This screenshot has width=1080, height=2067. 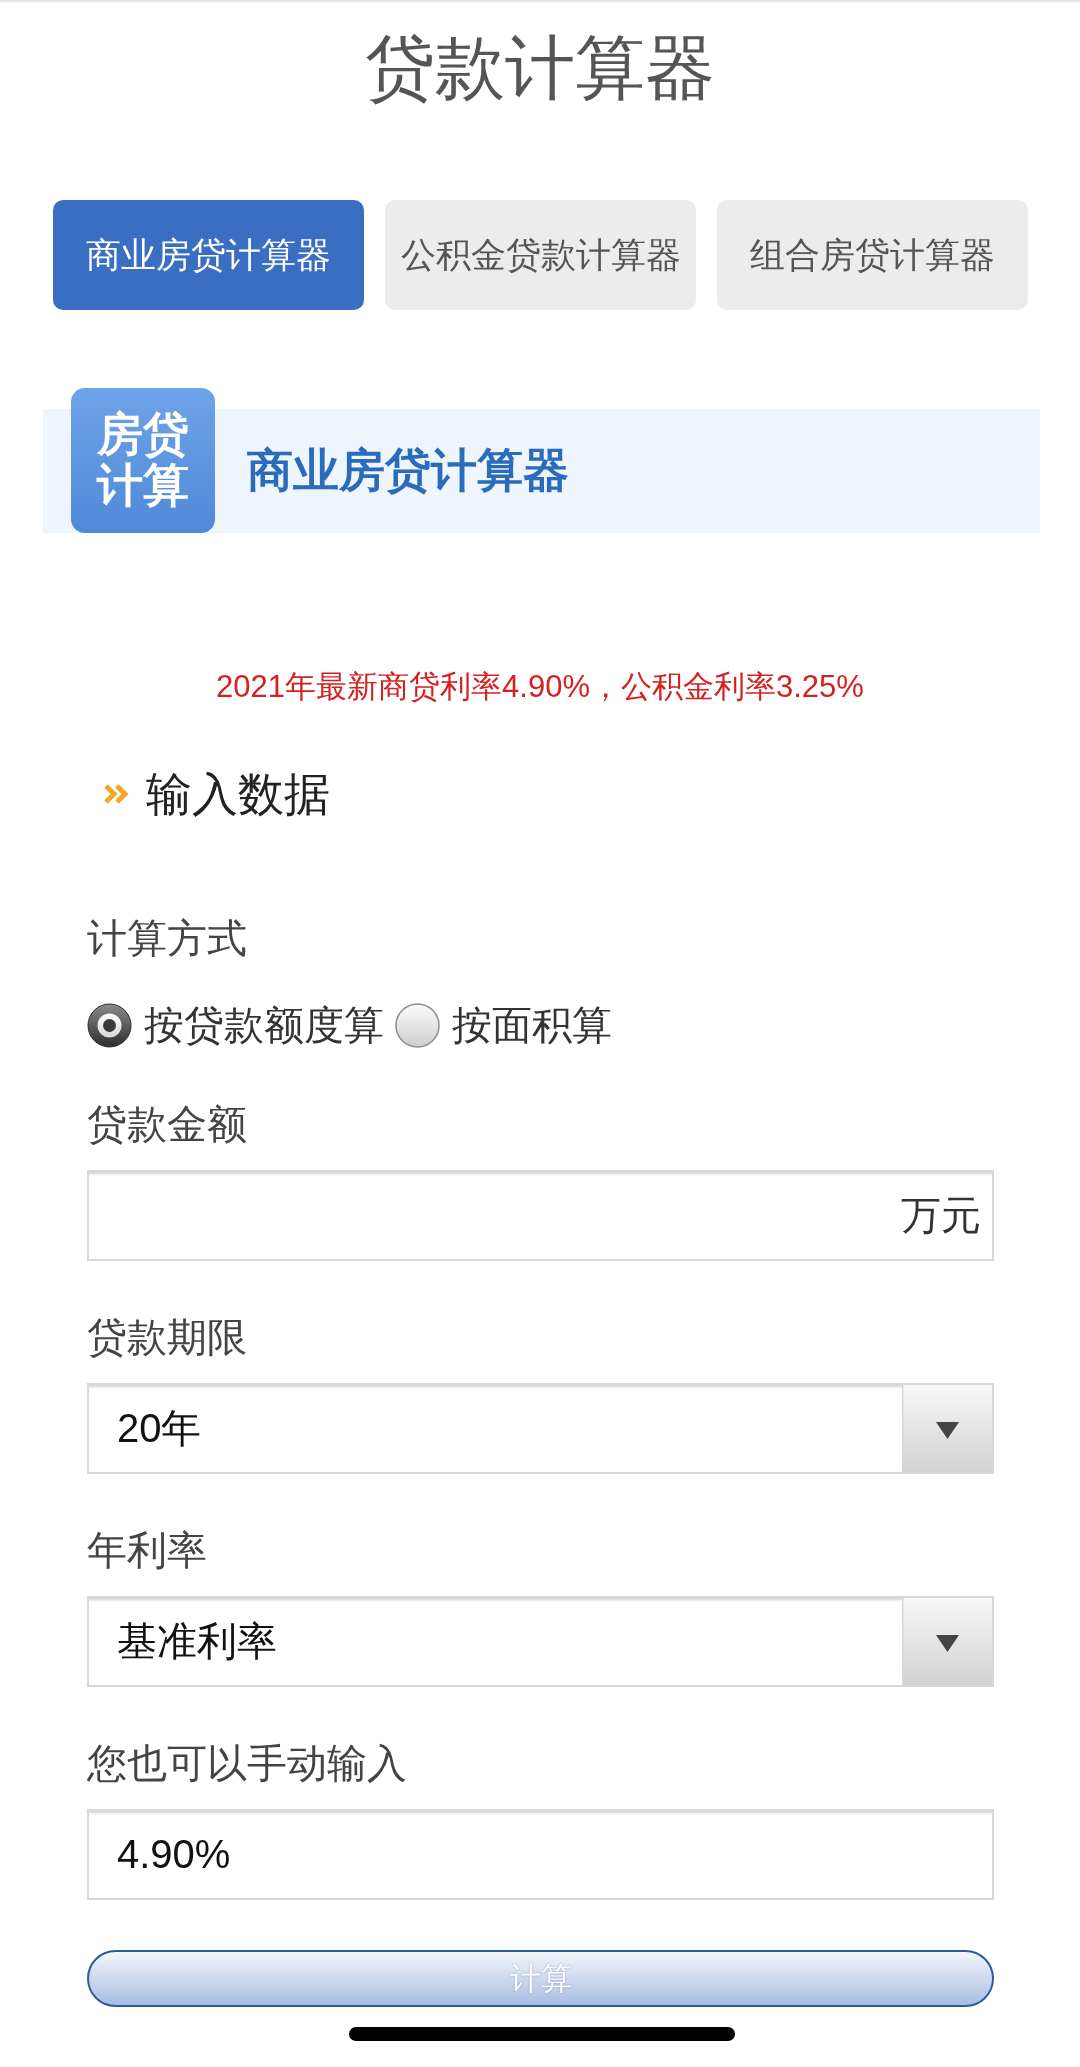 What do you see at coordinates (503, 1025) in the screenshot?
I see `radio-option: 按面积算` at bounding box center [503, 1025].